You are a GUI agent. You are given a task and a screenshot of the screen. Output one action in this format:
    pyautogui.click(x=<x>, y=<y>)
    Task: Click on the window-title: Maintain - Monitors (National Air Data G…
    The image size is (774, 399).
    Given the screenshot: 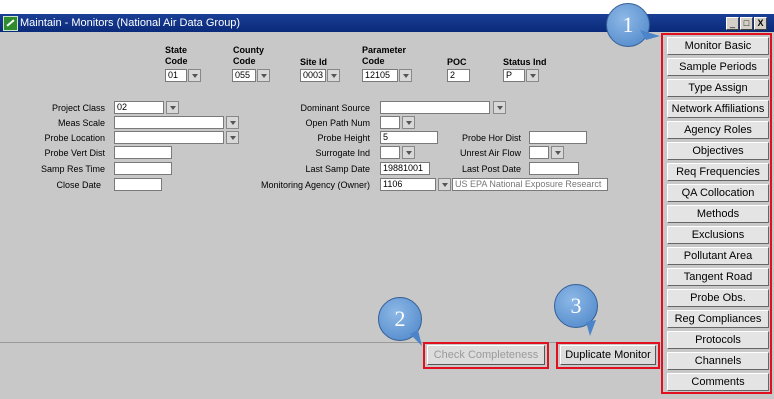 What is the action you would take?
    pyautogui.click(x=130, y=23)
    